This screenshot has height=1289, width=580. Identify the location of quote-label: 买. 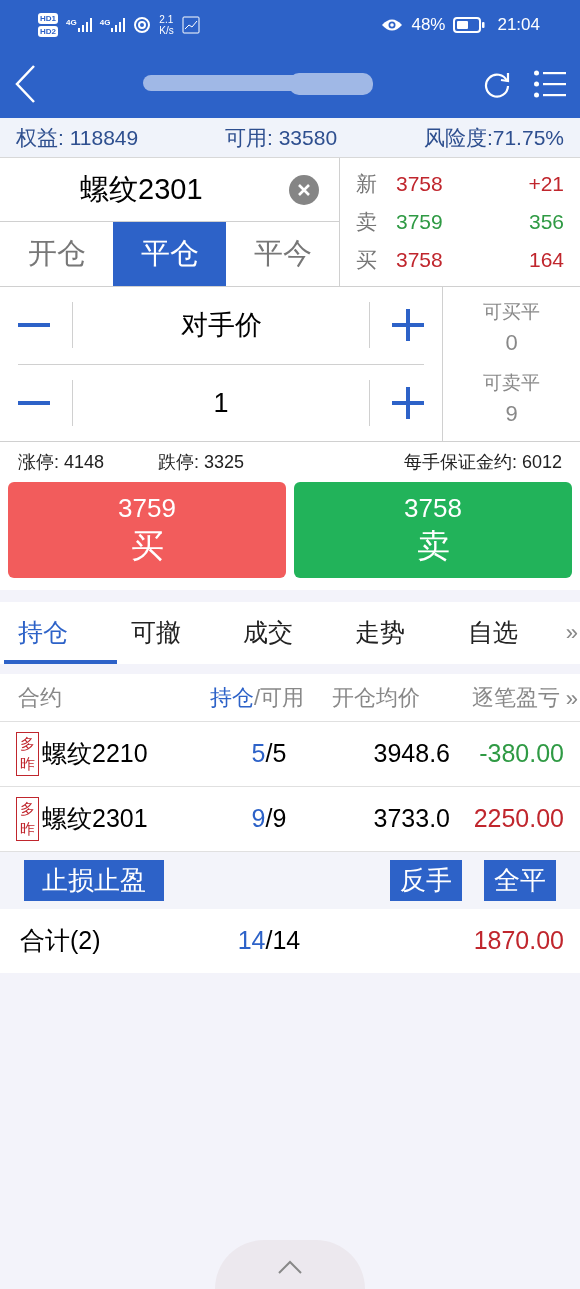
(367, 260).